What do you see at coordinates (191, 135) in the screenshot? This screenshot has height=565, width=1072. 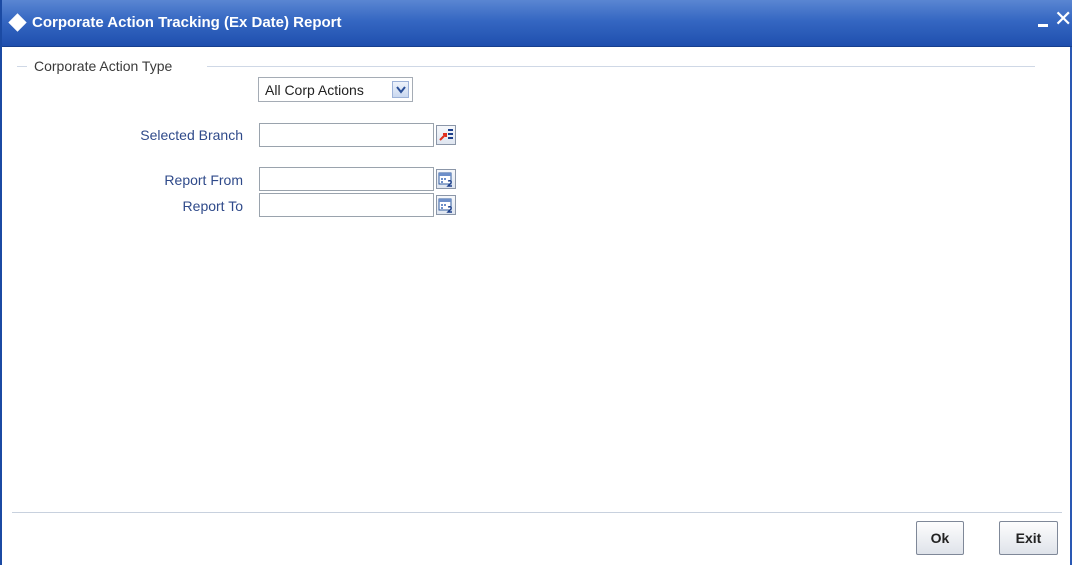 I see `selected-branch-label: Selected Branch` at bounding box center [191, 135].